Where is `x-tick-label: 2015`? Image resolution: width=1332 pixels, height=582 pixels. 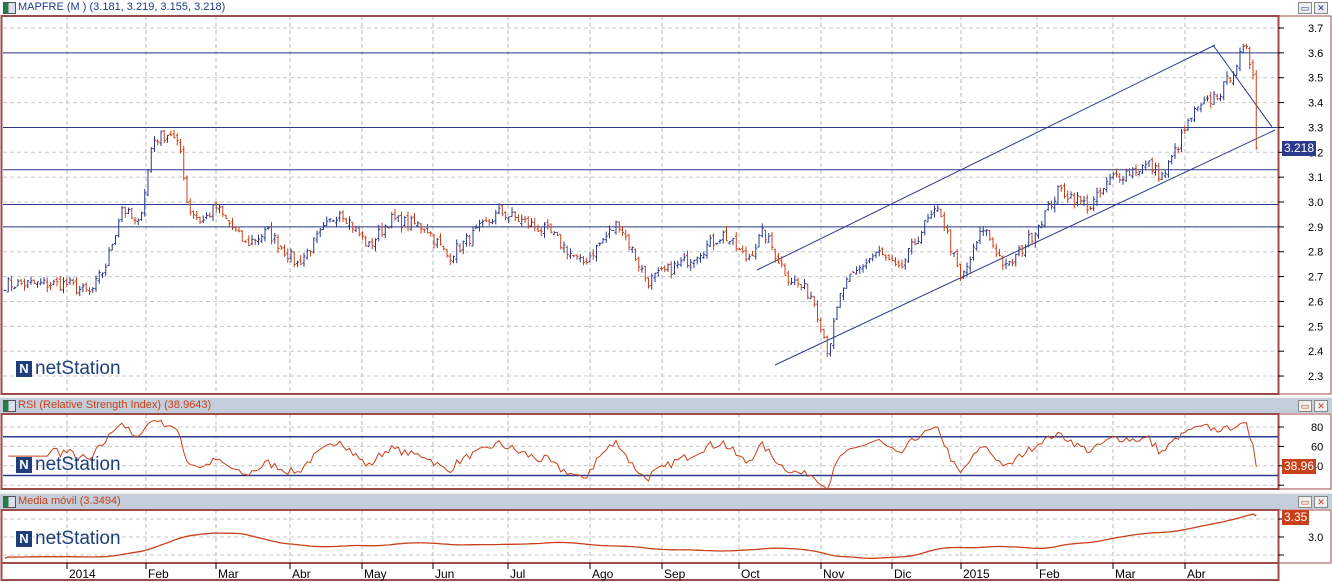
x-tick-label: 2015 is located at coordinates (976, 574).